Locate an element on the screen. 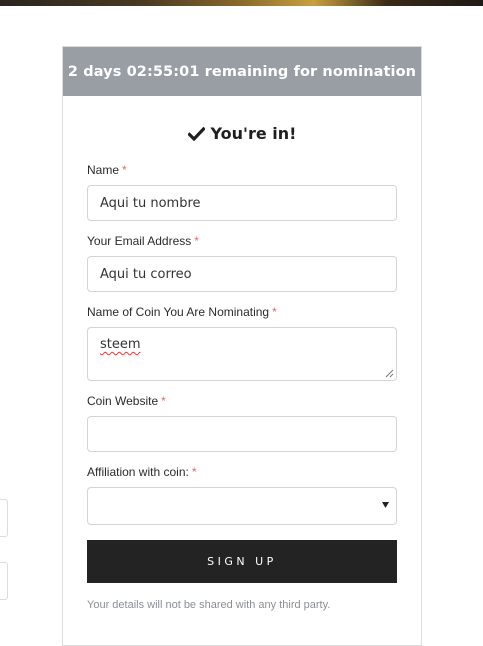  hero-image-strip is located at coordinates (241, 3).